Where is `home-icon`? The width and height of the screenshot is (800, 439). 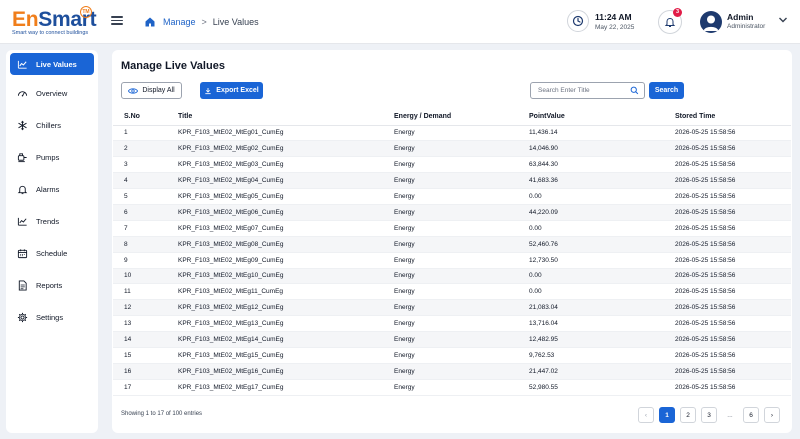
home-icon is located at coordinates (150, 22).